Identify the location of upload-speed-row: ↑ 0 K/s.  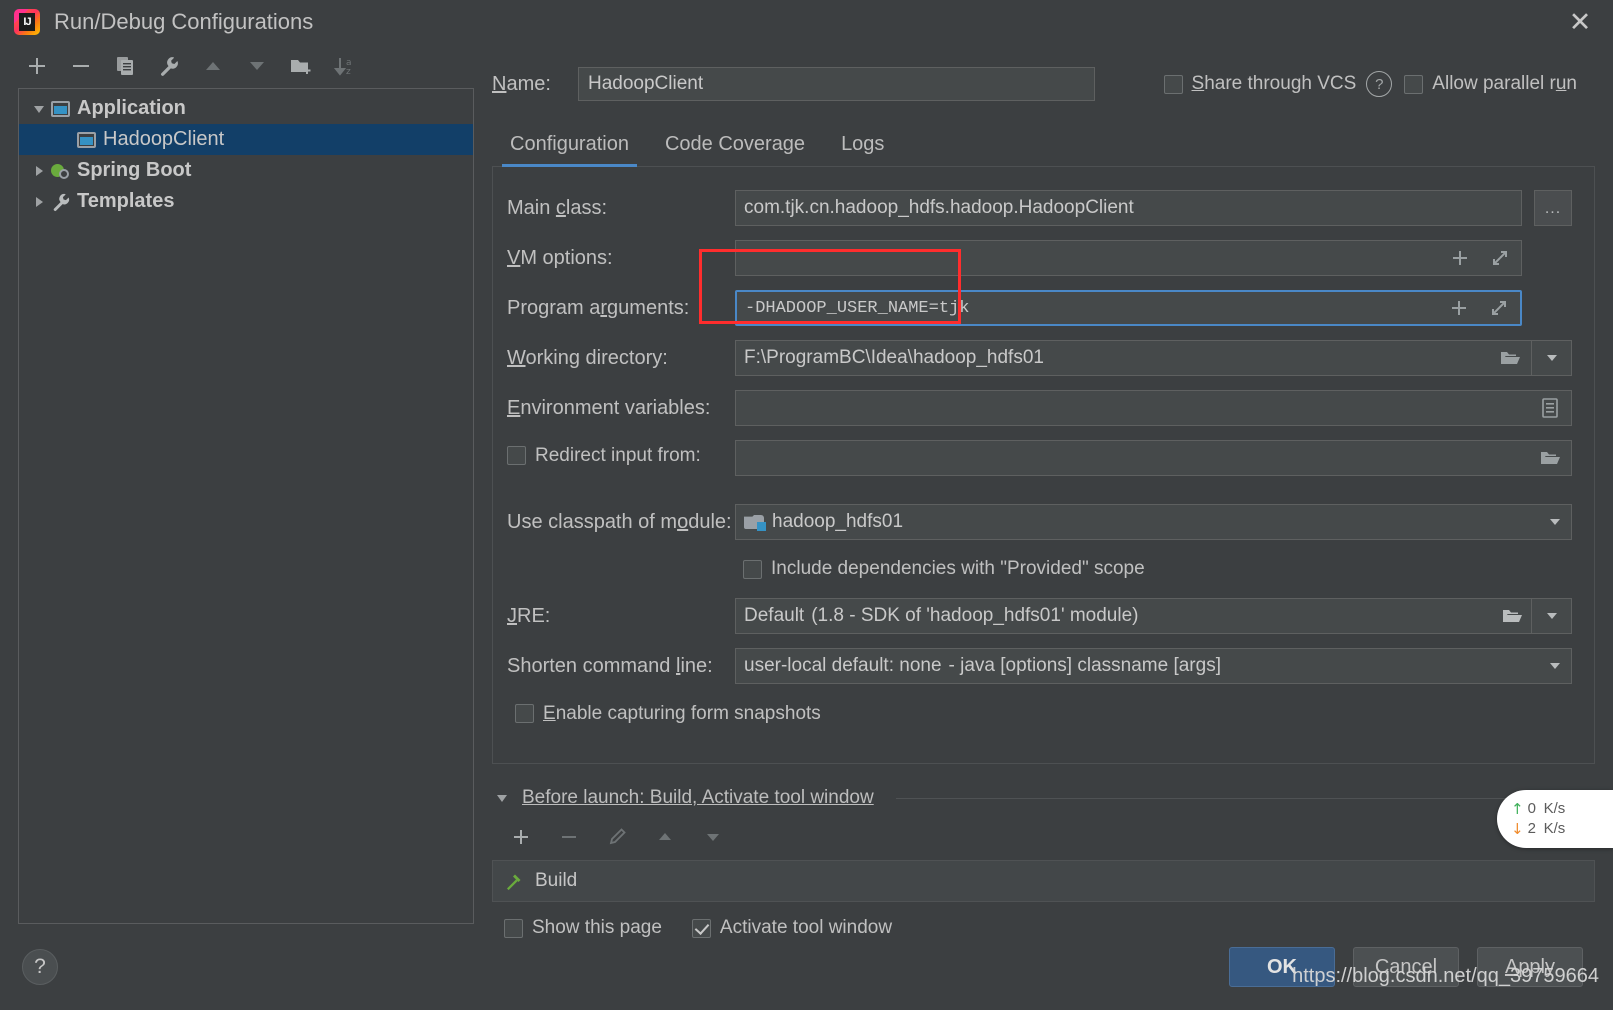
(1562, 809).